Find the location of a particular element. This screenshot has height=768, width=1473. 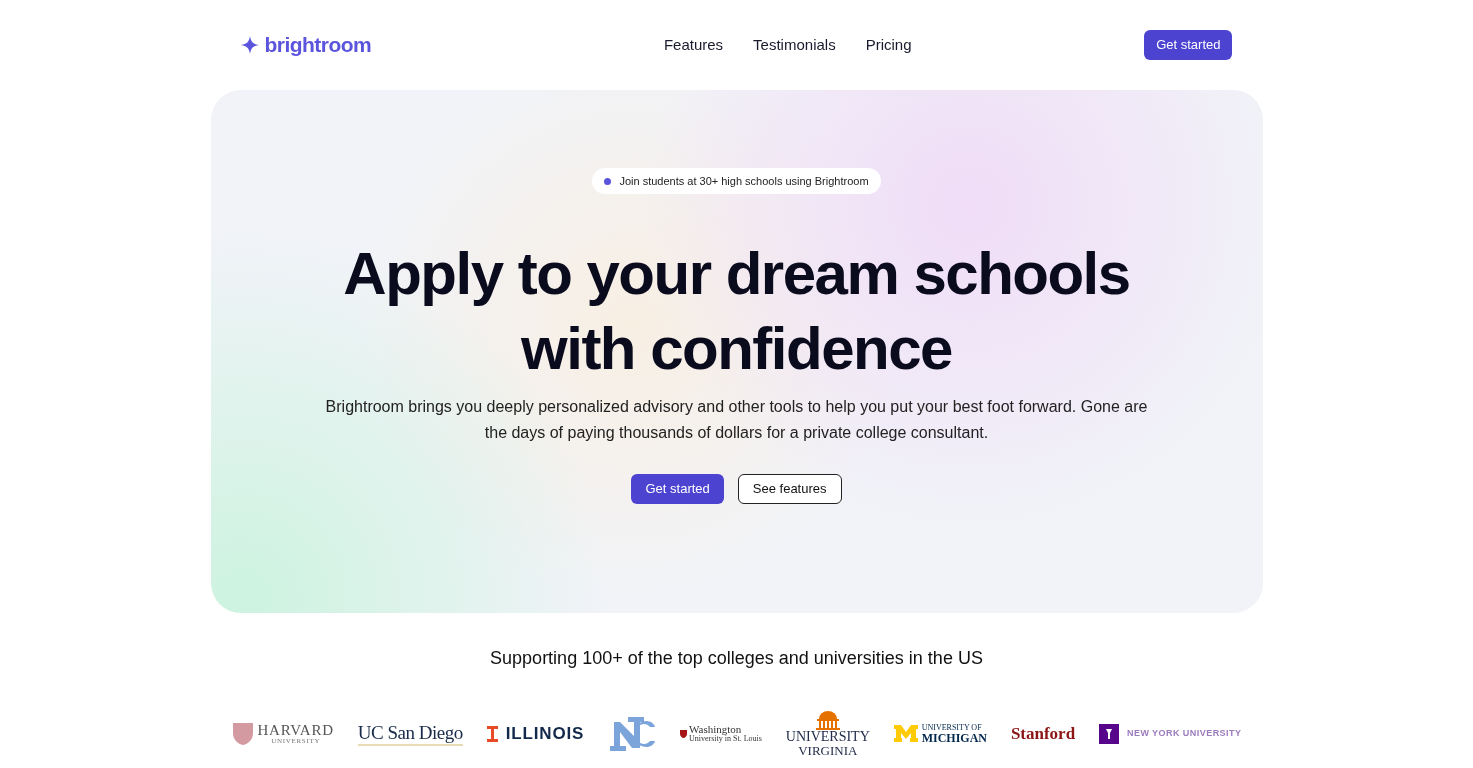

logo-text: NEW YORK UNIVERSITY is located at coordinates (1184, 733).